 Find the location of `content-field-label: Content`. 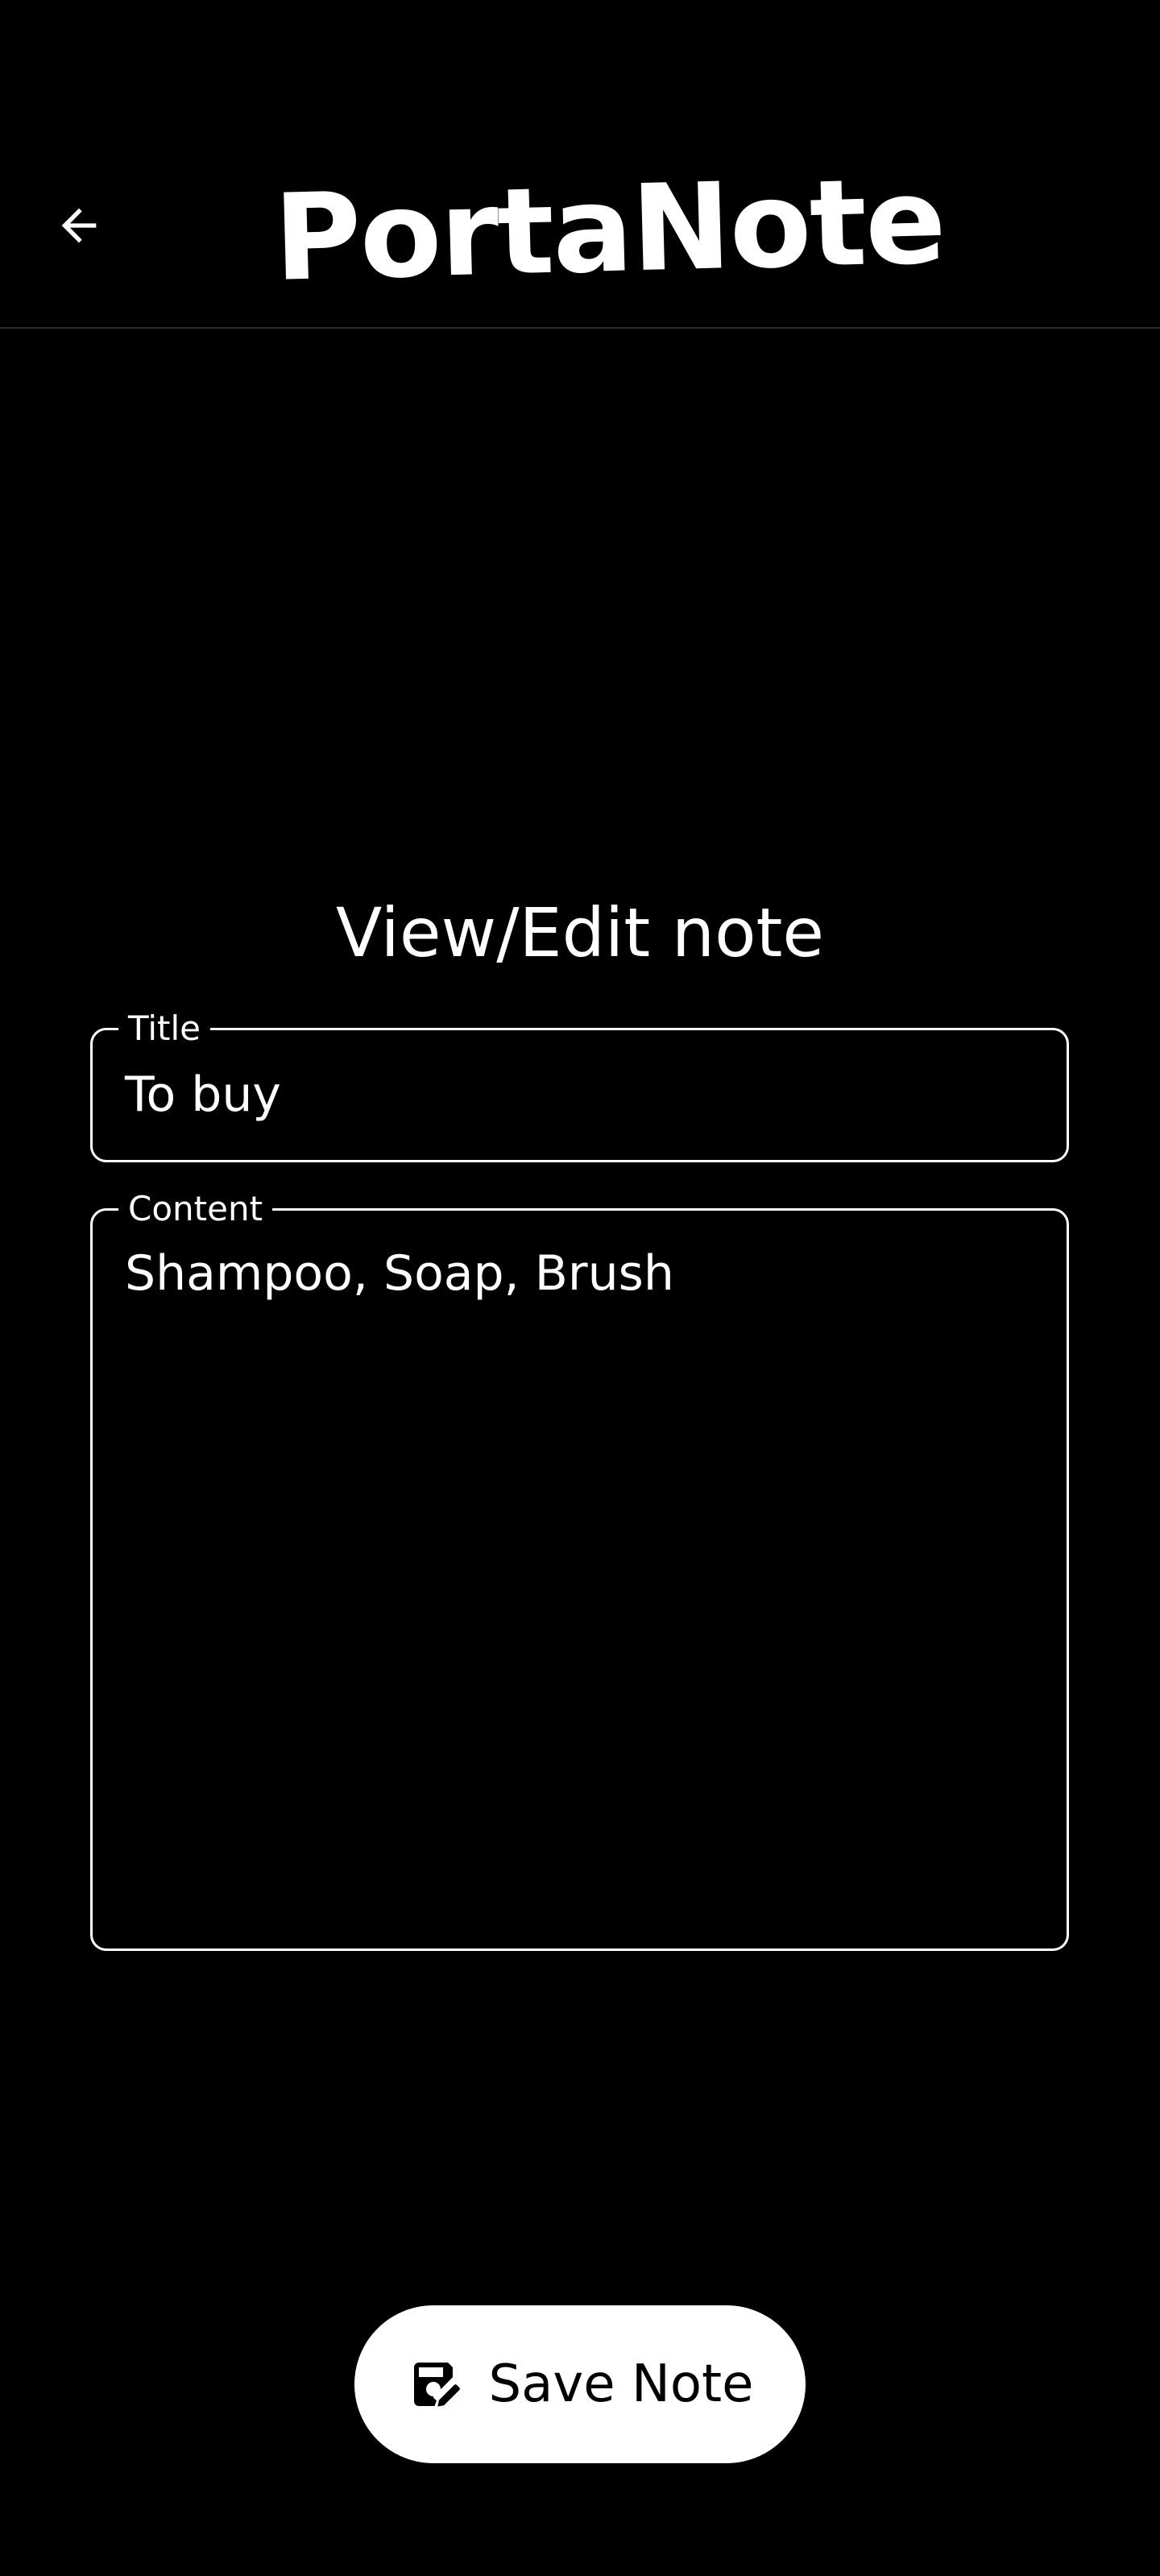

content-field-label: Content is located at coordinates (196, 1209).